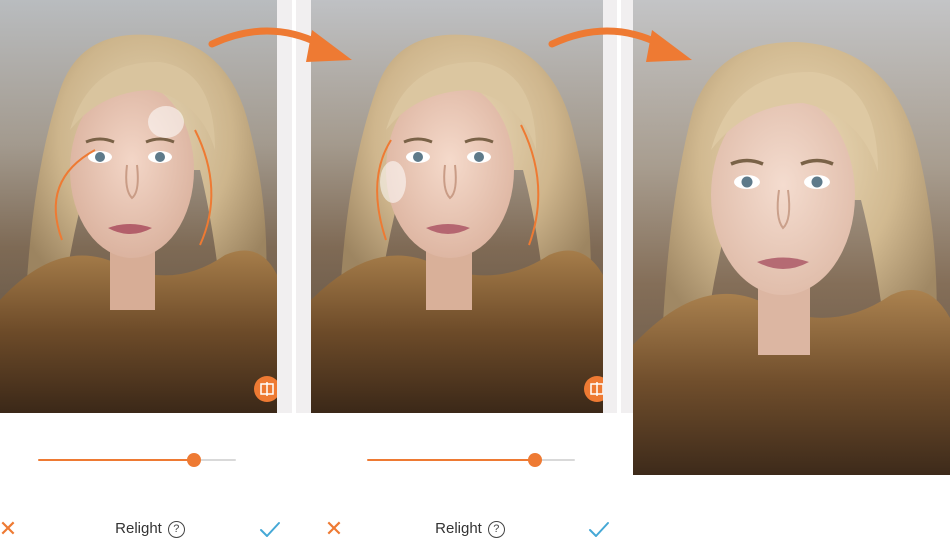  Describe the element at coordinates (138, 529) in the screenshot. I see `relight-label-1: Relight` at that location.